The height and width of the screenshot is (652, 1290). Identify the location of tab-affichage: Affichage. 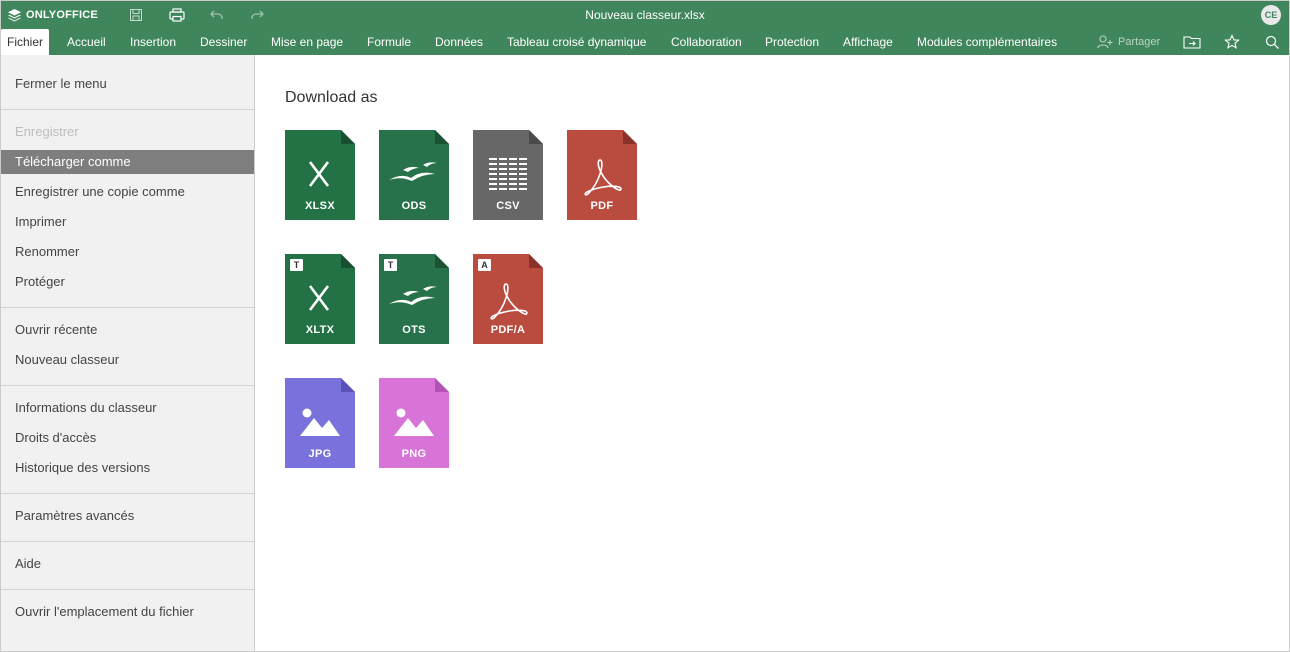
(868, 42).